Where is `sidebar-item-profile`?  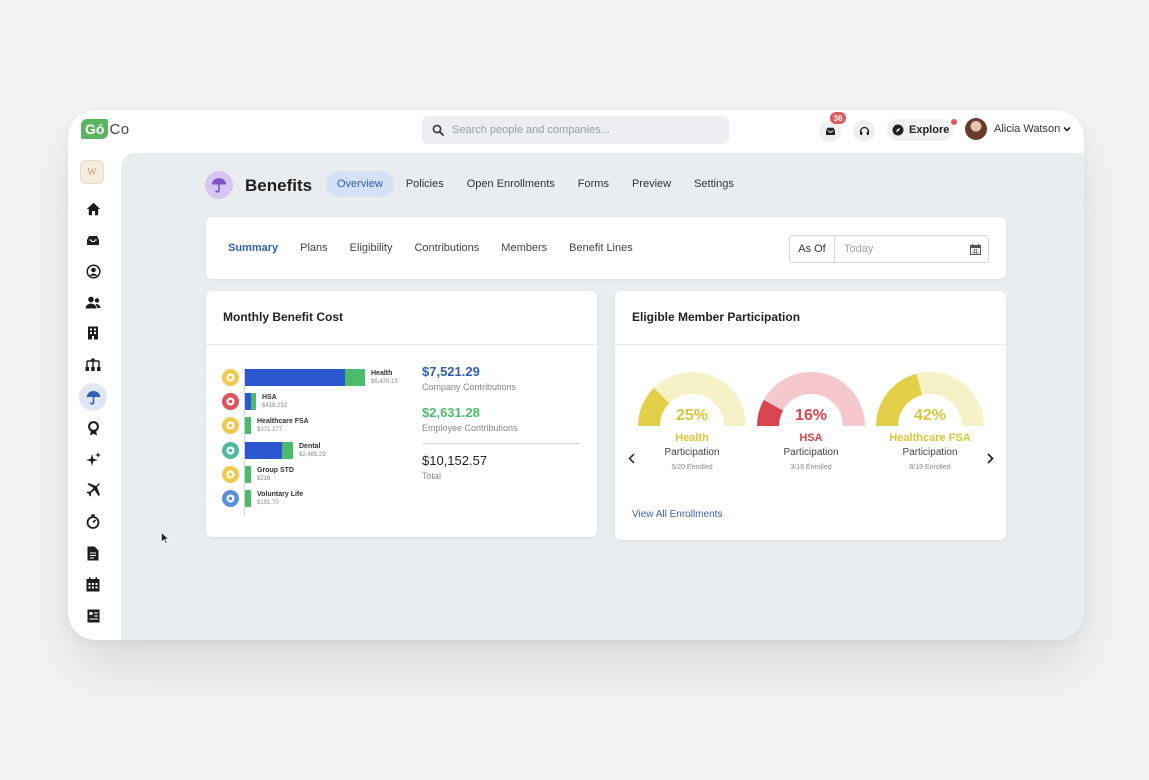
sidebar-item-profile is located at coordinates (93, 271).